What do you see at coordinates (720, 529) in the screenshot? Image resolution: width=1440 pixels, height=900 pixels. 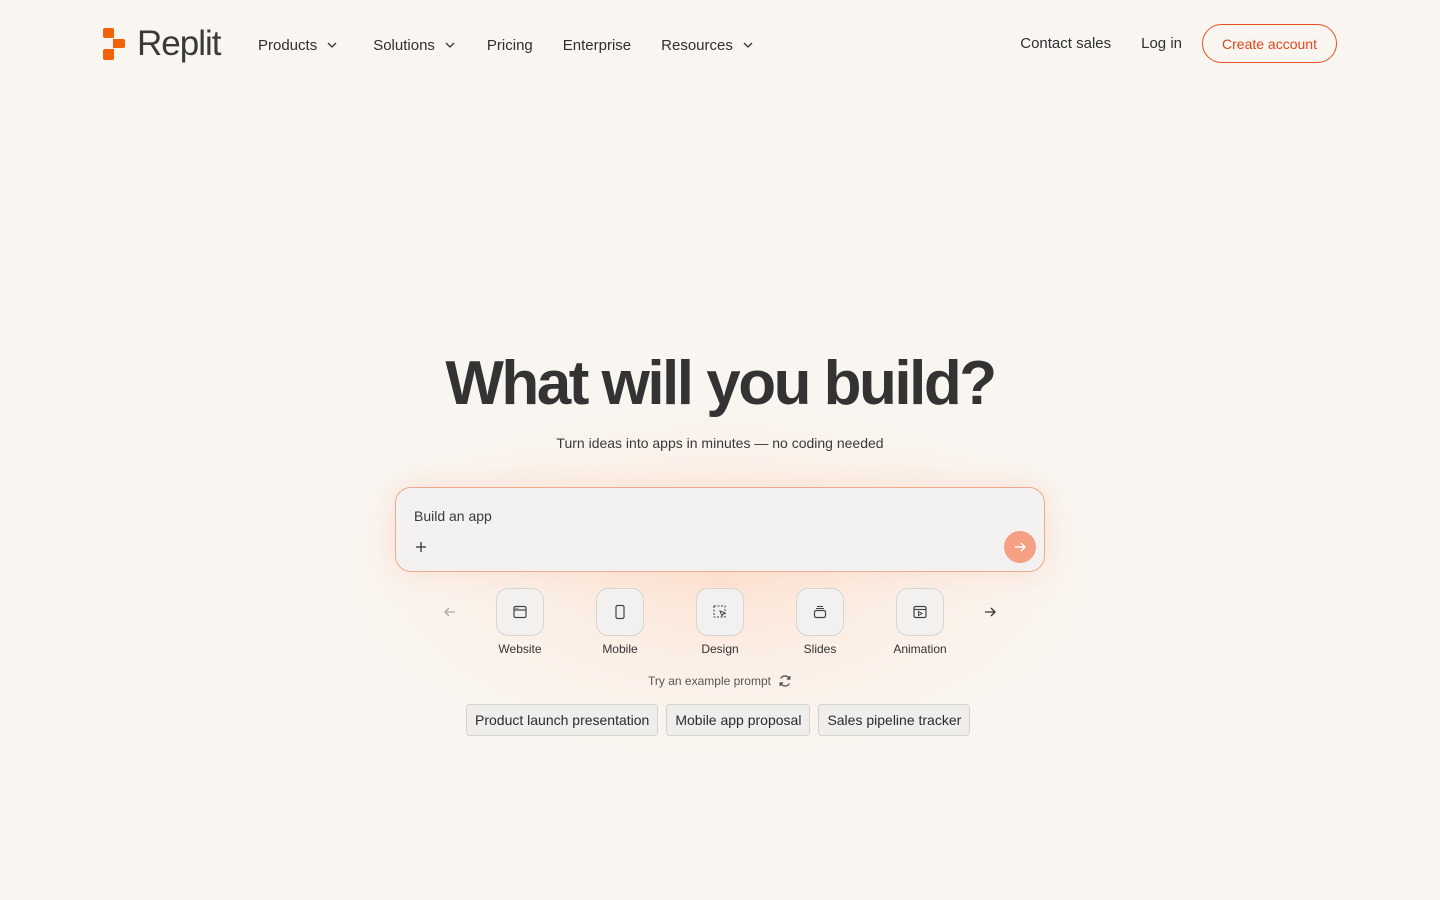 I see `prompt-box` at bounding box center [720, 529].